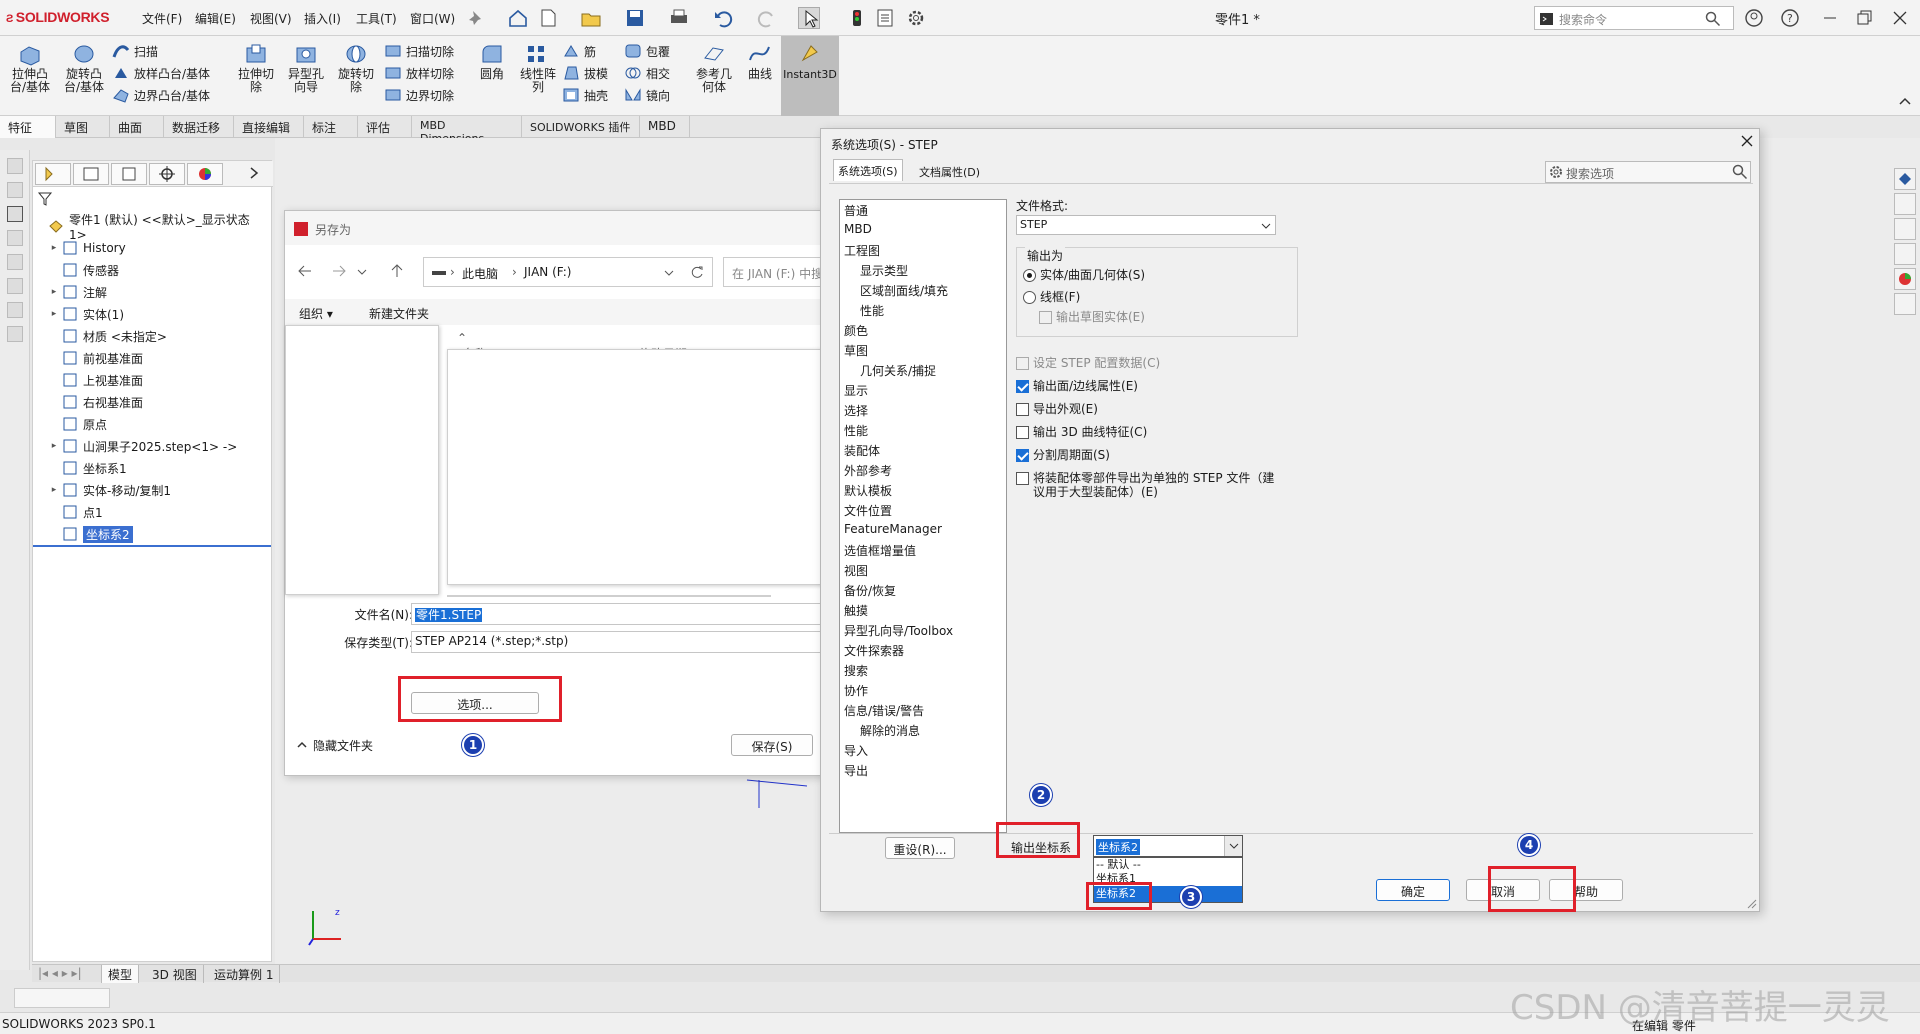 The height and width of the screenshot is (1034, 1920). What do you see at coordinates (870, 592) in the screenshot?
I see `options-tree-item: 备份/恢复` at bounding box center [870, 592].